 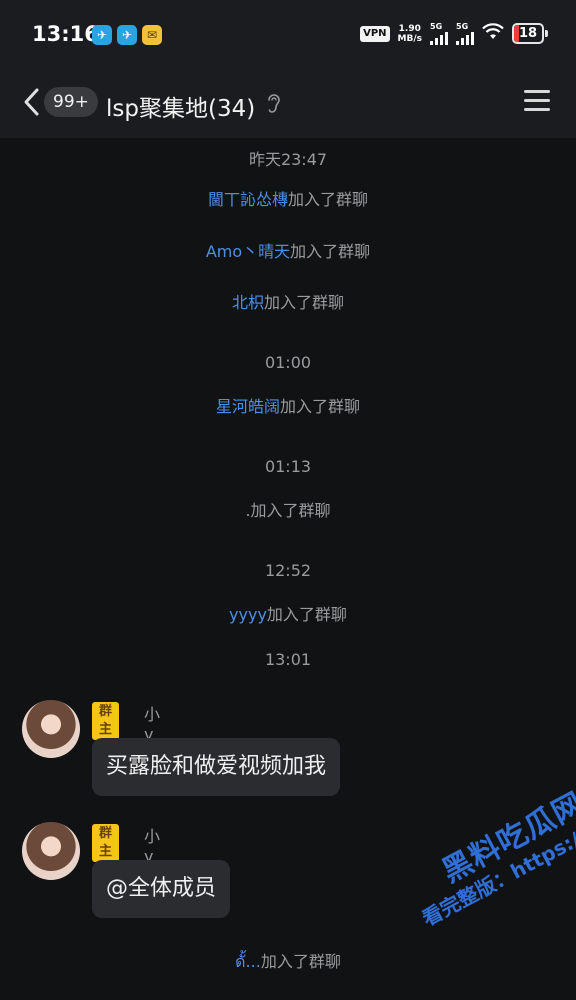 What do you see at coordinates (248, 302) in the screenshot?
I see `member-name-link: 北枳` at bounding box center [248, 302].